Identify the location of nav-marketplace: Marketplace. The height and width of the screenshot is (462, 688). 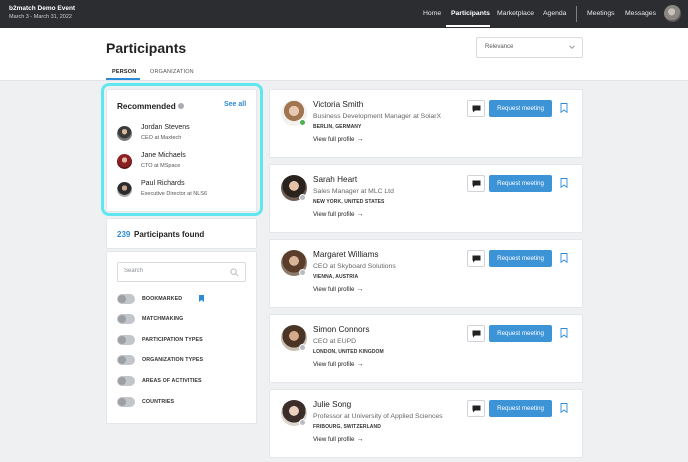
(515, 13).